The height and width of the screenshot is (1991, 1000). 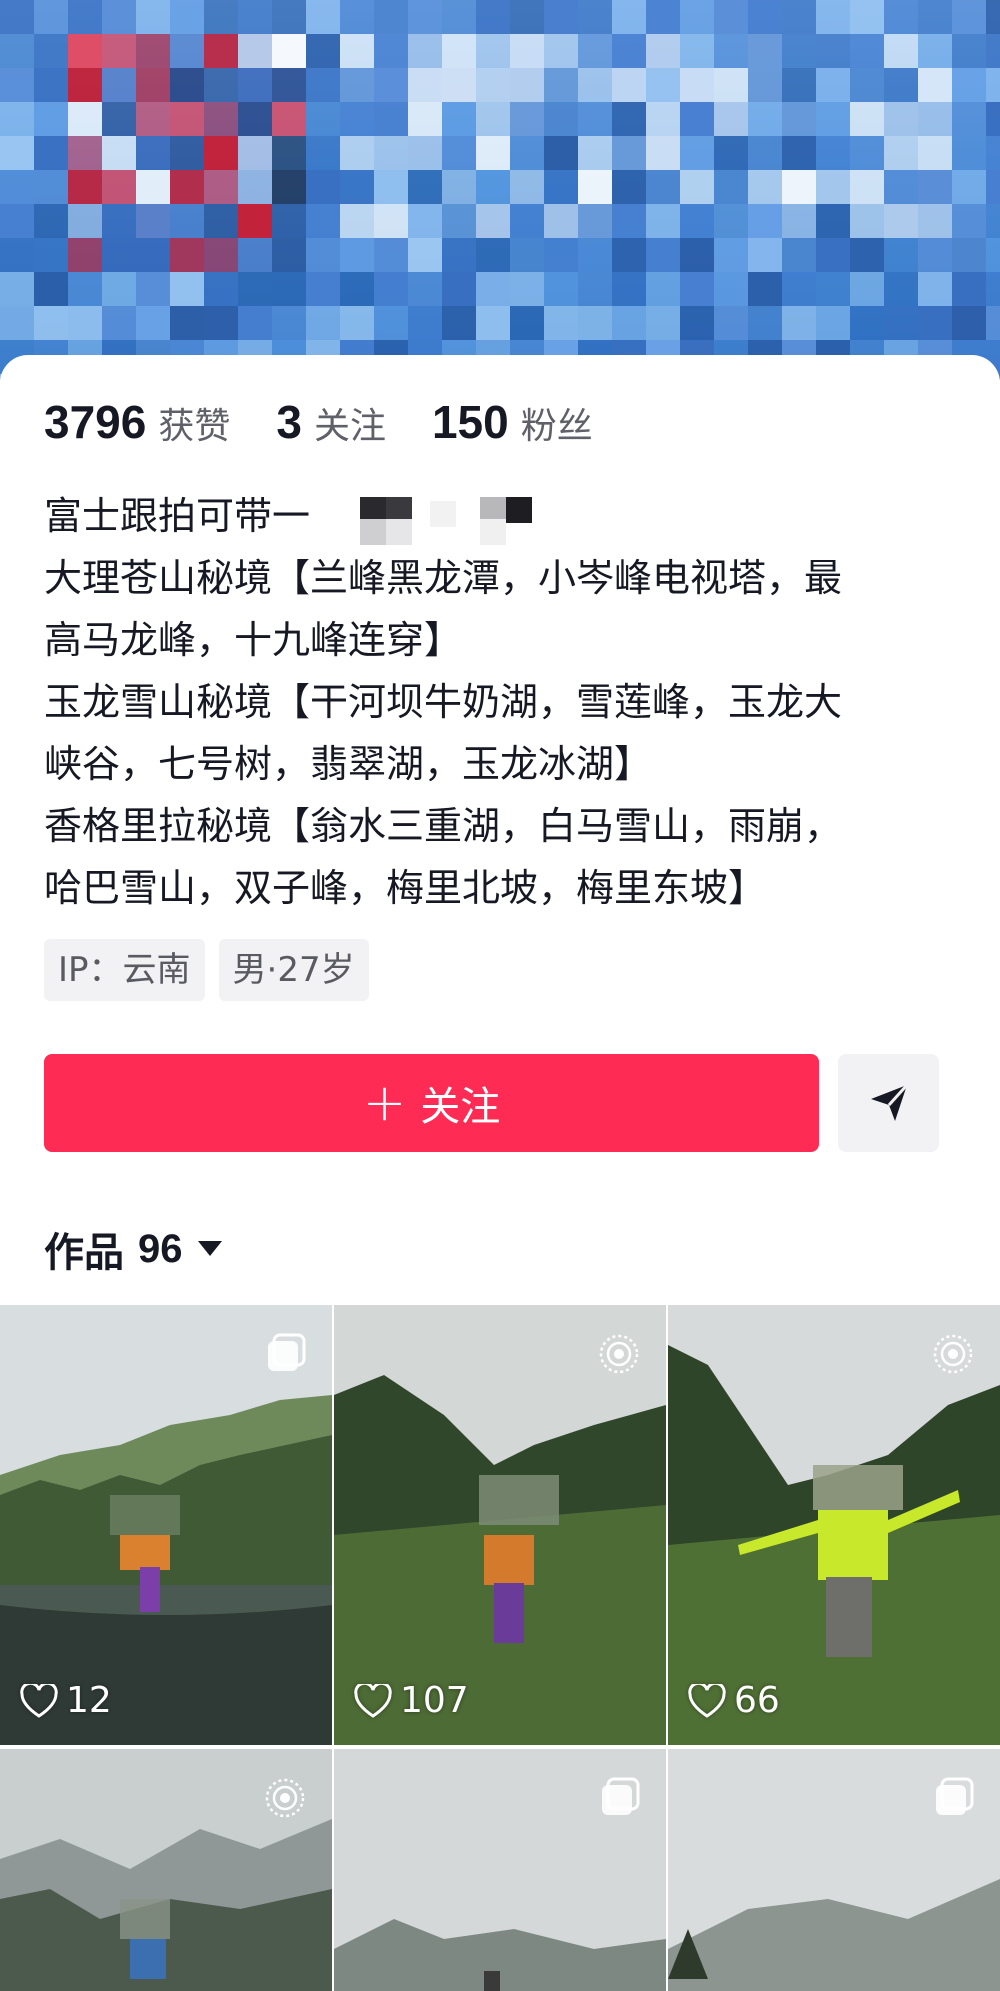 What do you see at coordinates (89, 1700) in the screenshot?
I see `like-count-value: 12` at bounding box center [89, 1700].